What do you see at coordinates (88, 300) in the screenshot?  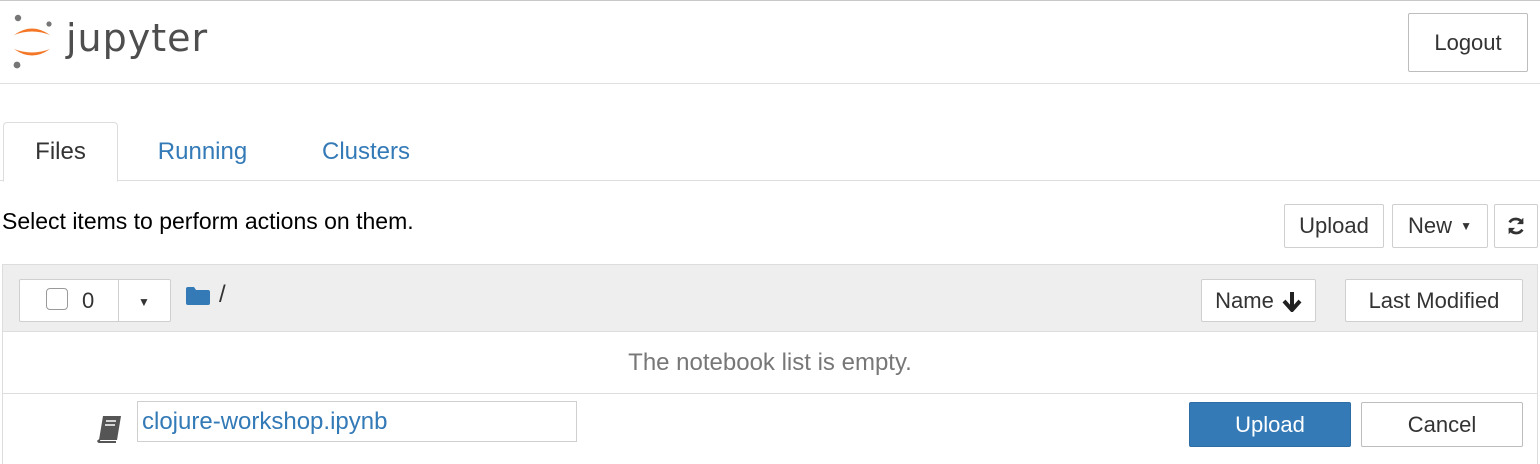 I see `selected-count: 0` at bounding box center [88, 300].